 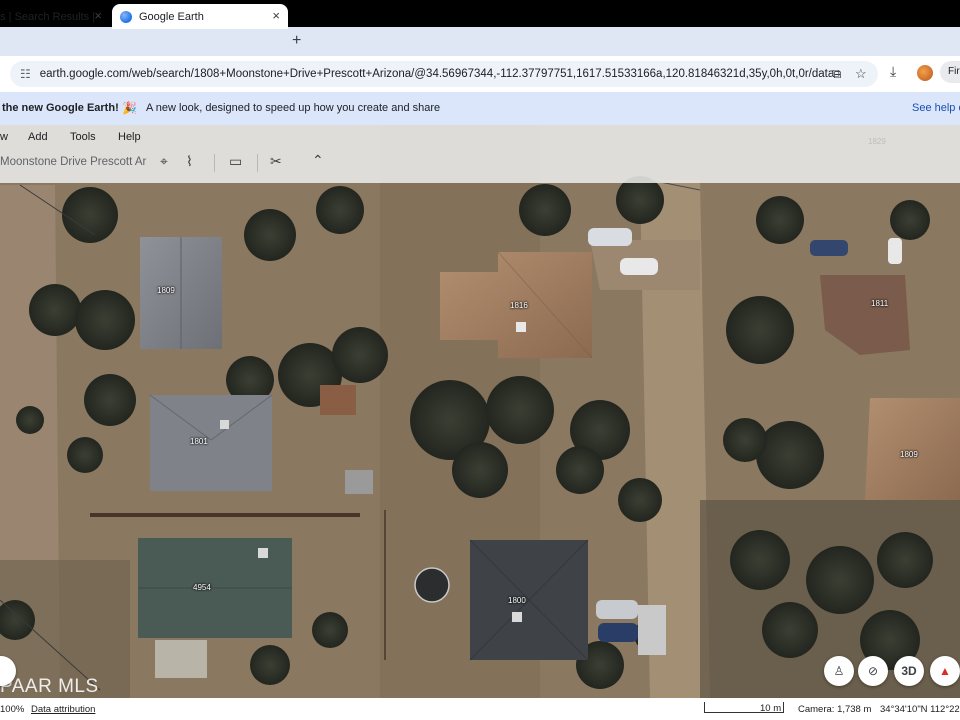 I want to click on new-tab-button: +, so click(x=296, y=41).